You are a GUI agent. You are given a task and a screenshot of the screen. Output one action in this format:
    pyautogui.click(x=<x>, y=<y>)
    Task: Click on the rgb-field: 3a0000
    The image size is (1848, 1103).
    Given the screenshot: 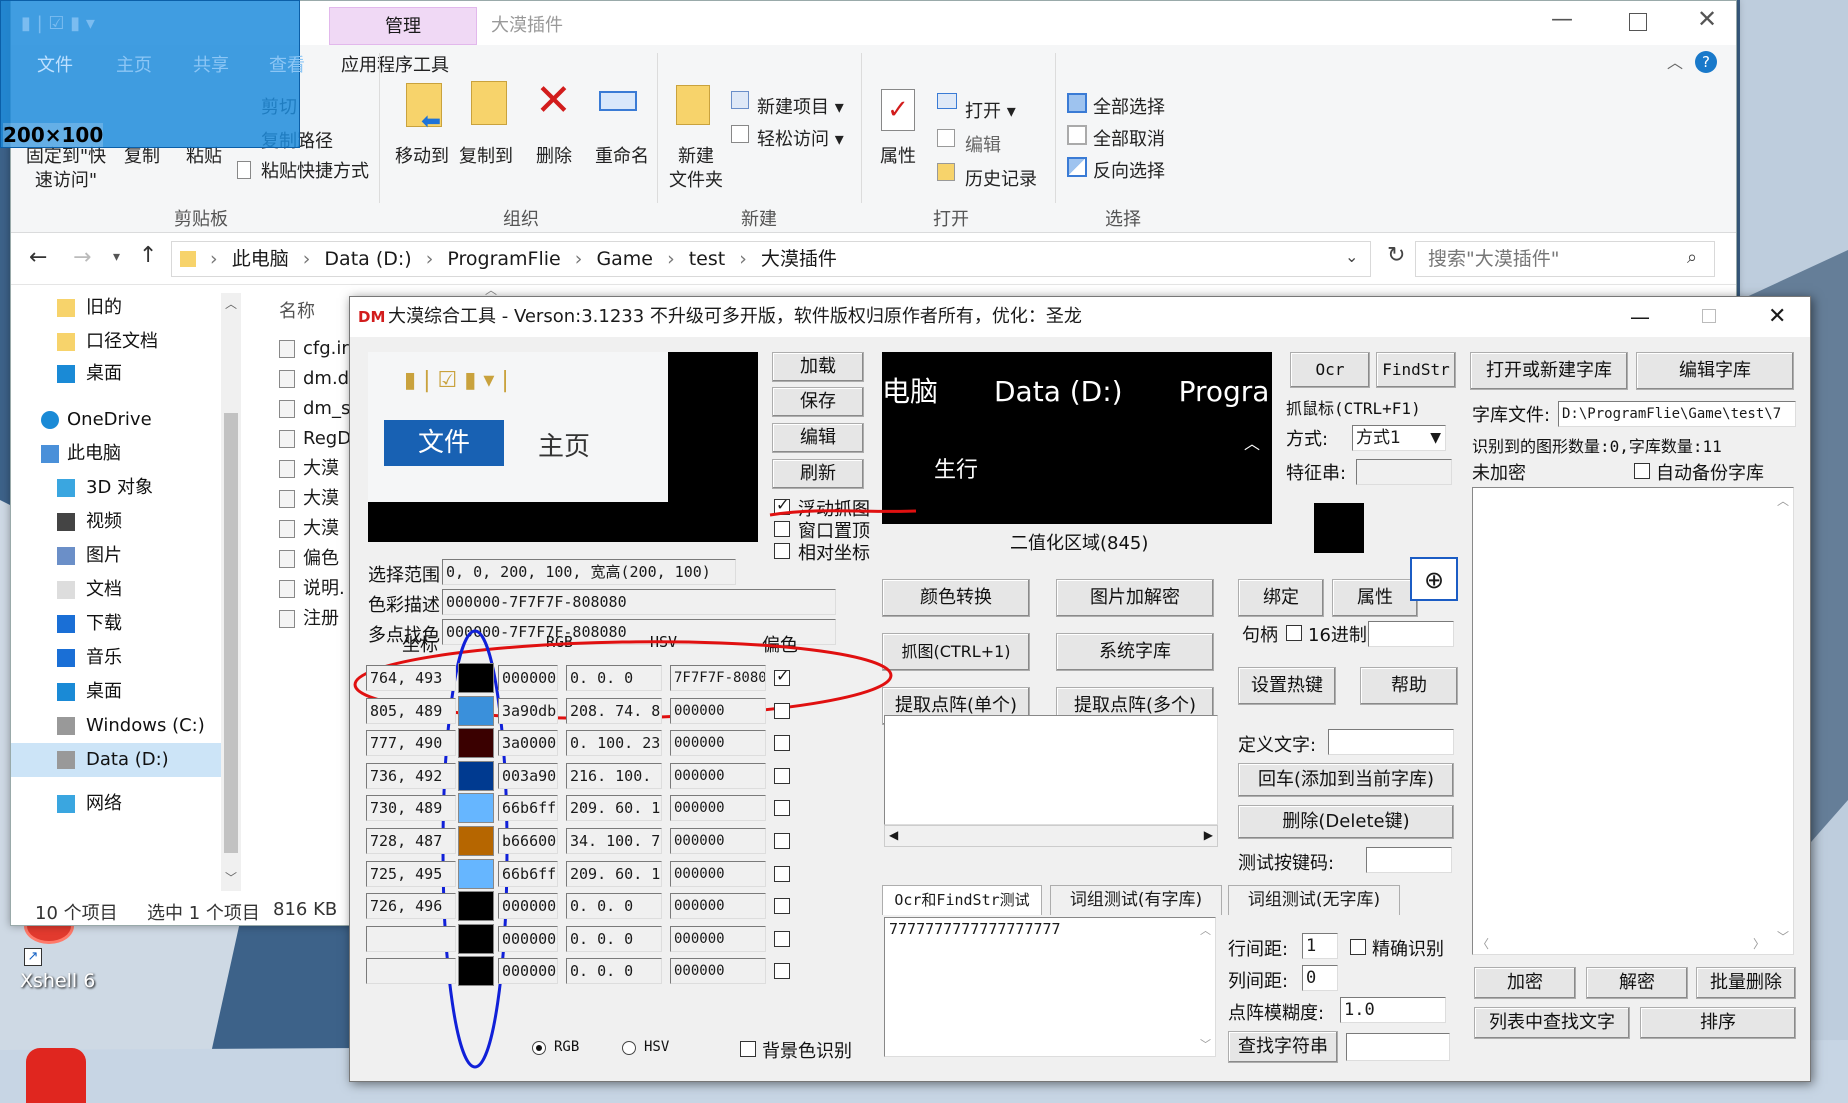 What is the action you would take?
    pyautogui.click(x=528, y=743)
    